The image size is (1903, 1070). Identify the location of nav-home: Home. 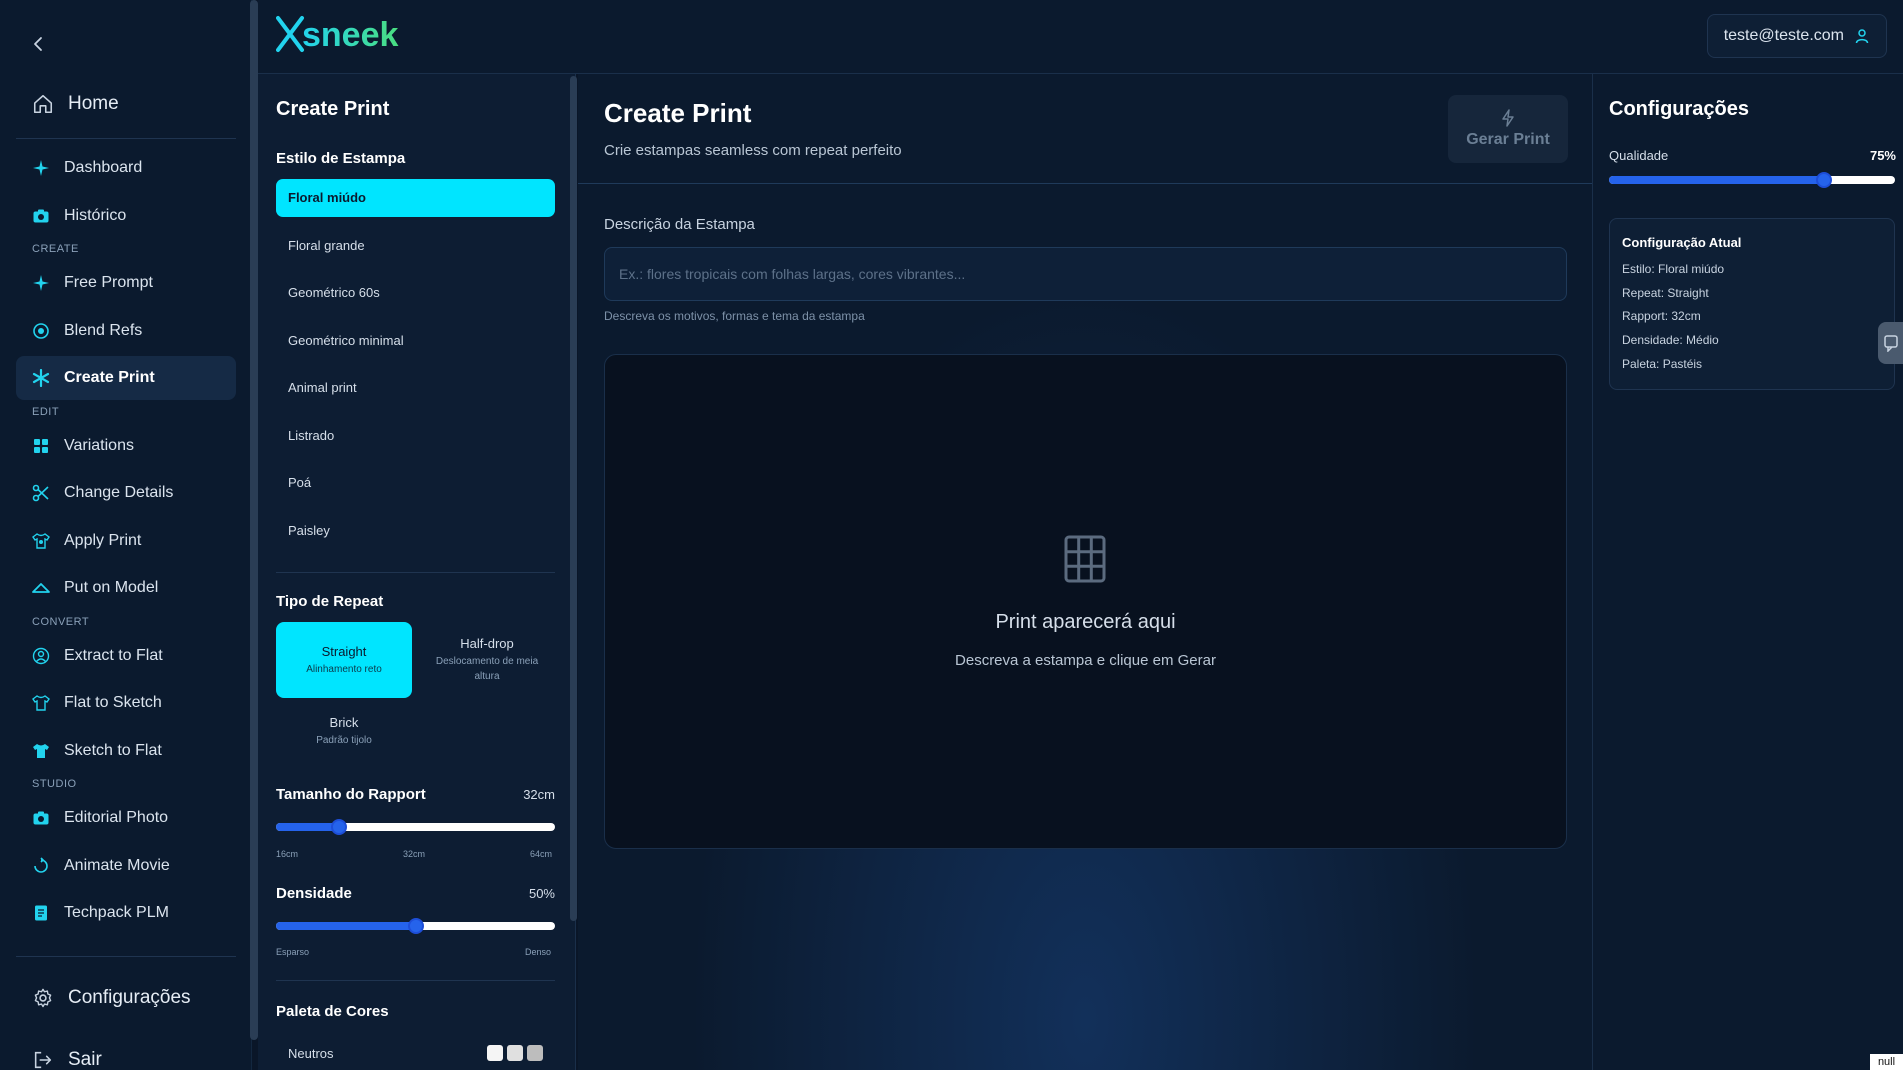
(126, 104).